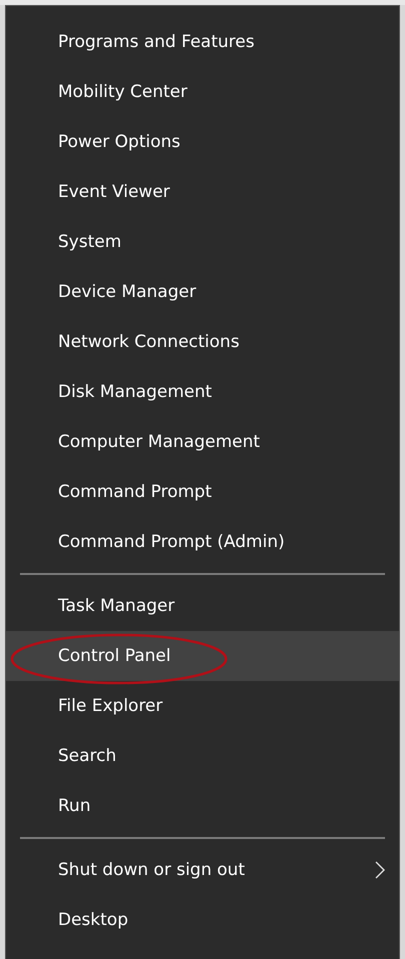 This screenshot has width=405, height=959. What do you see at coordinates (202, 92) in the screenshot?
I see `menu-item: Mobility Center` at bounding box center [202, 92].